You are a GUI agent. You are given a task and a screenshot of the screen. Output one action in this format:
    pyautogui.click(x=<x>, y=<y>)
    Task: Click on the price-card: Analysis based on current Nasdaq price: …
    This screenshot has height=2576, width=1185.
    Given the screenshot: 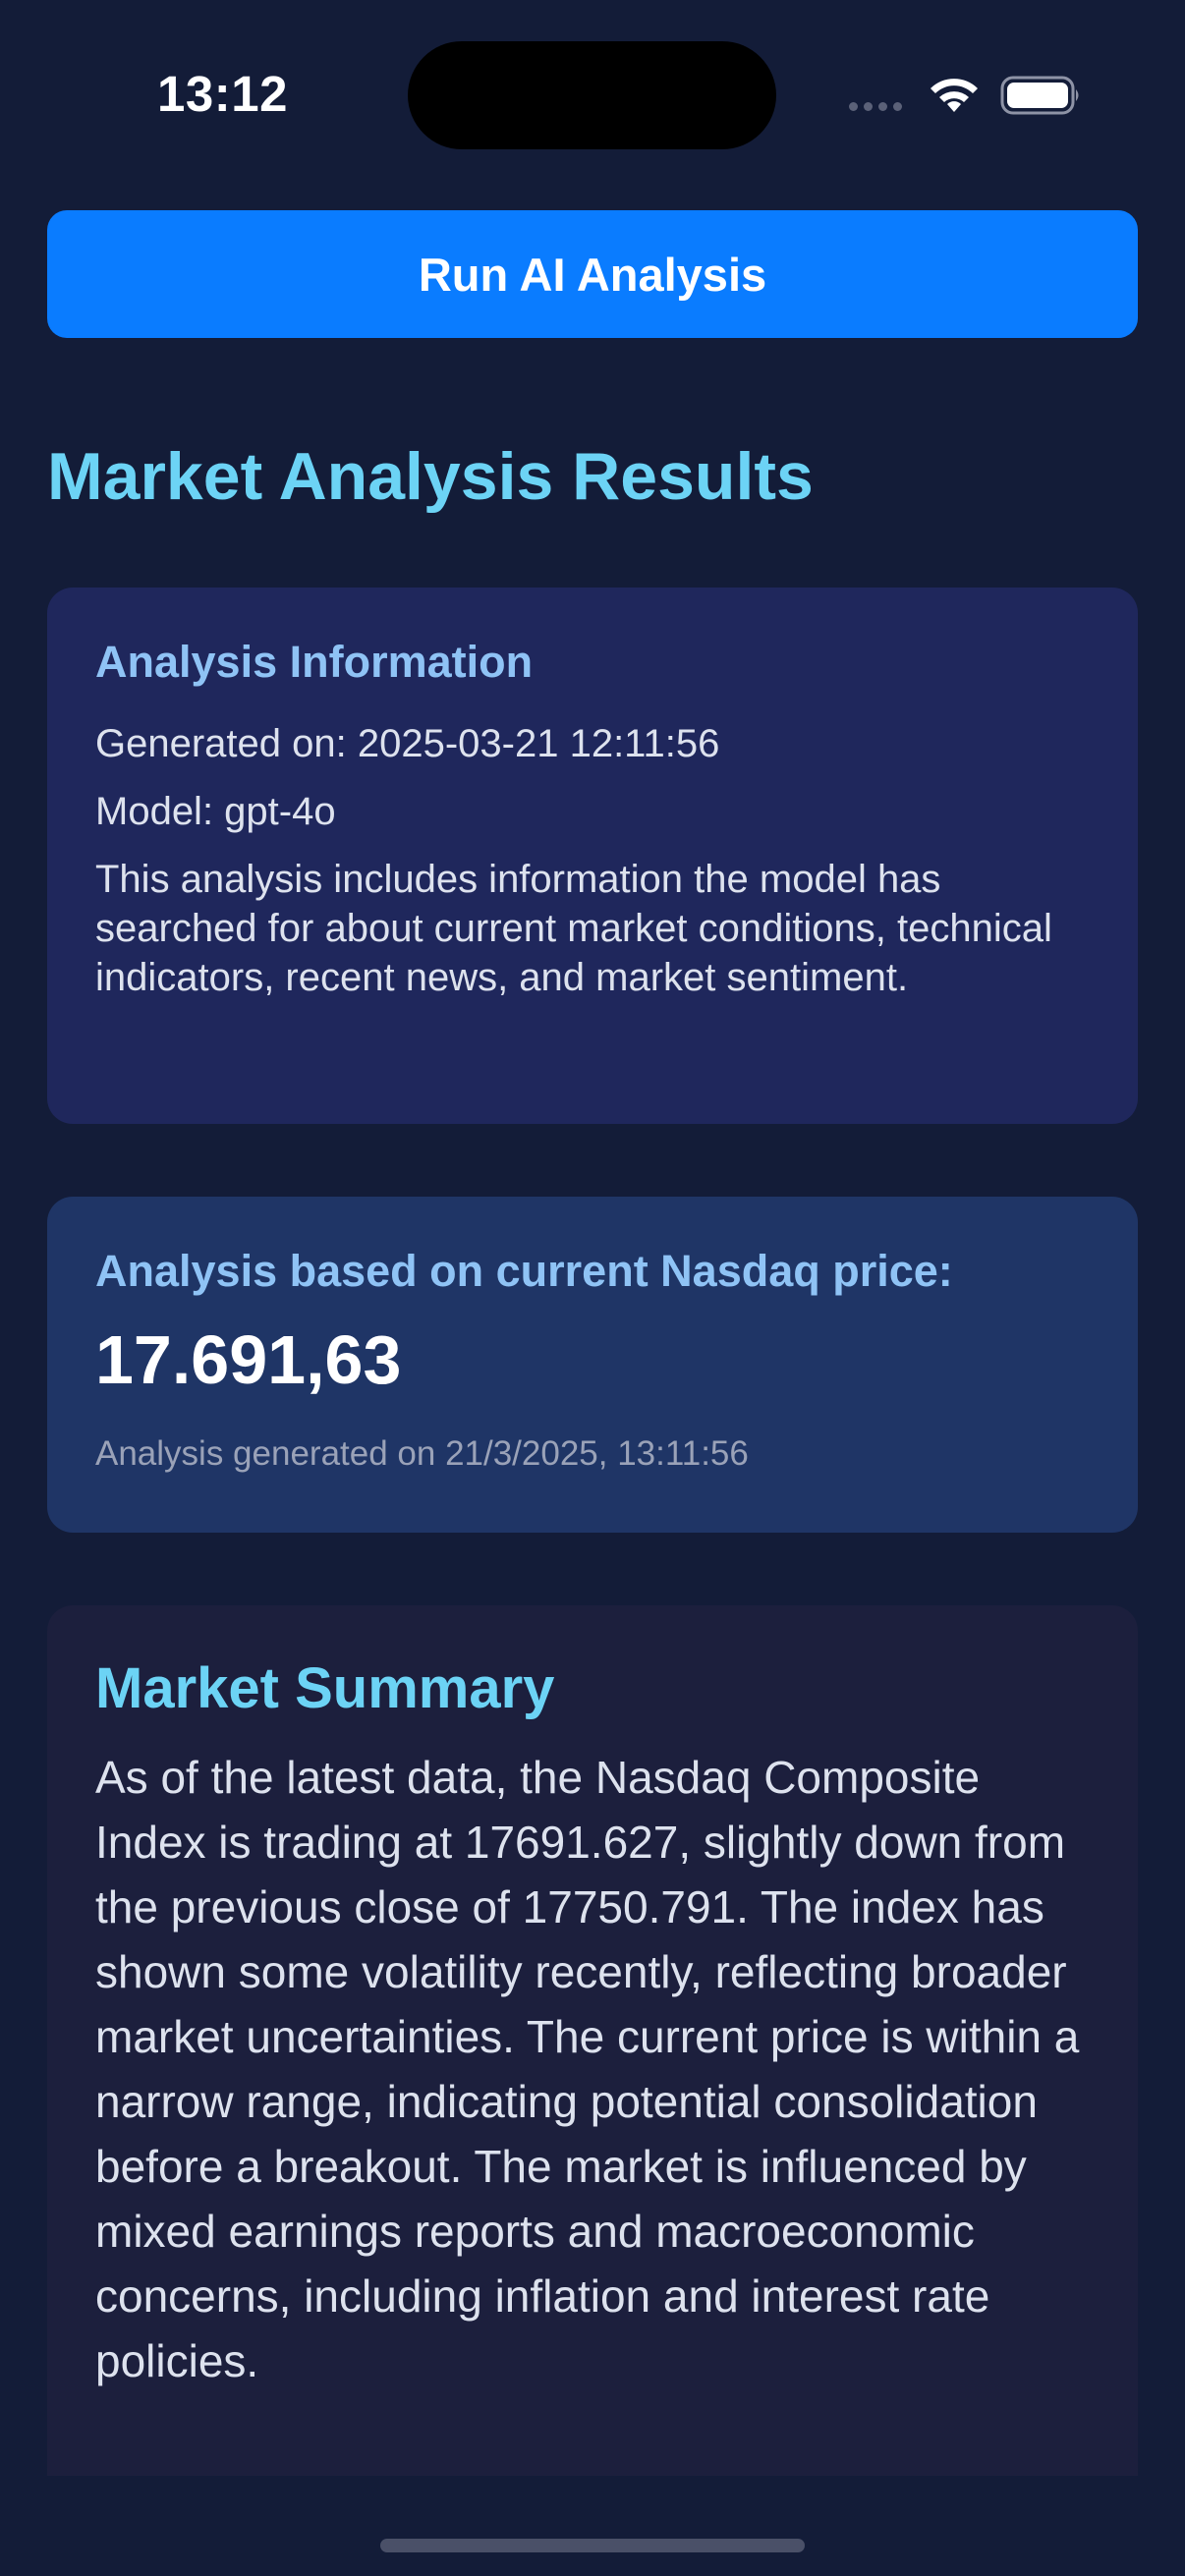 What is the action you would take?
    pyautogui.click(x=592, y=1365)
    